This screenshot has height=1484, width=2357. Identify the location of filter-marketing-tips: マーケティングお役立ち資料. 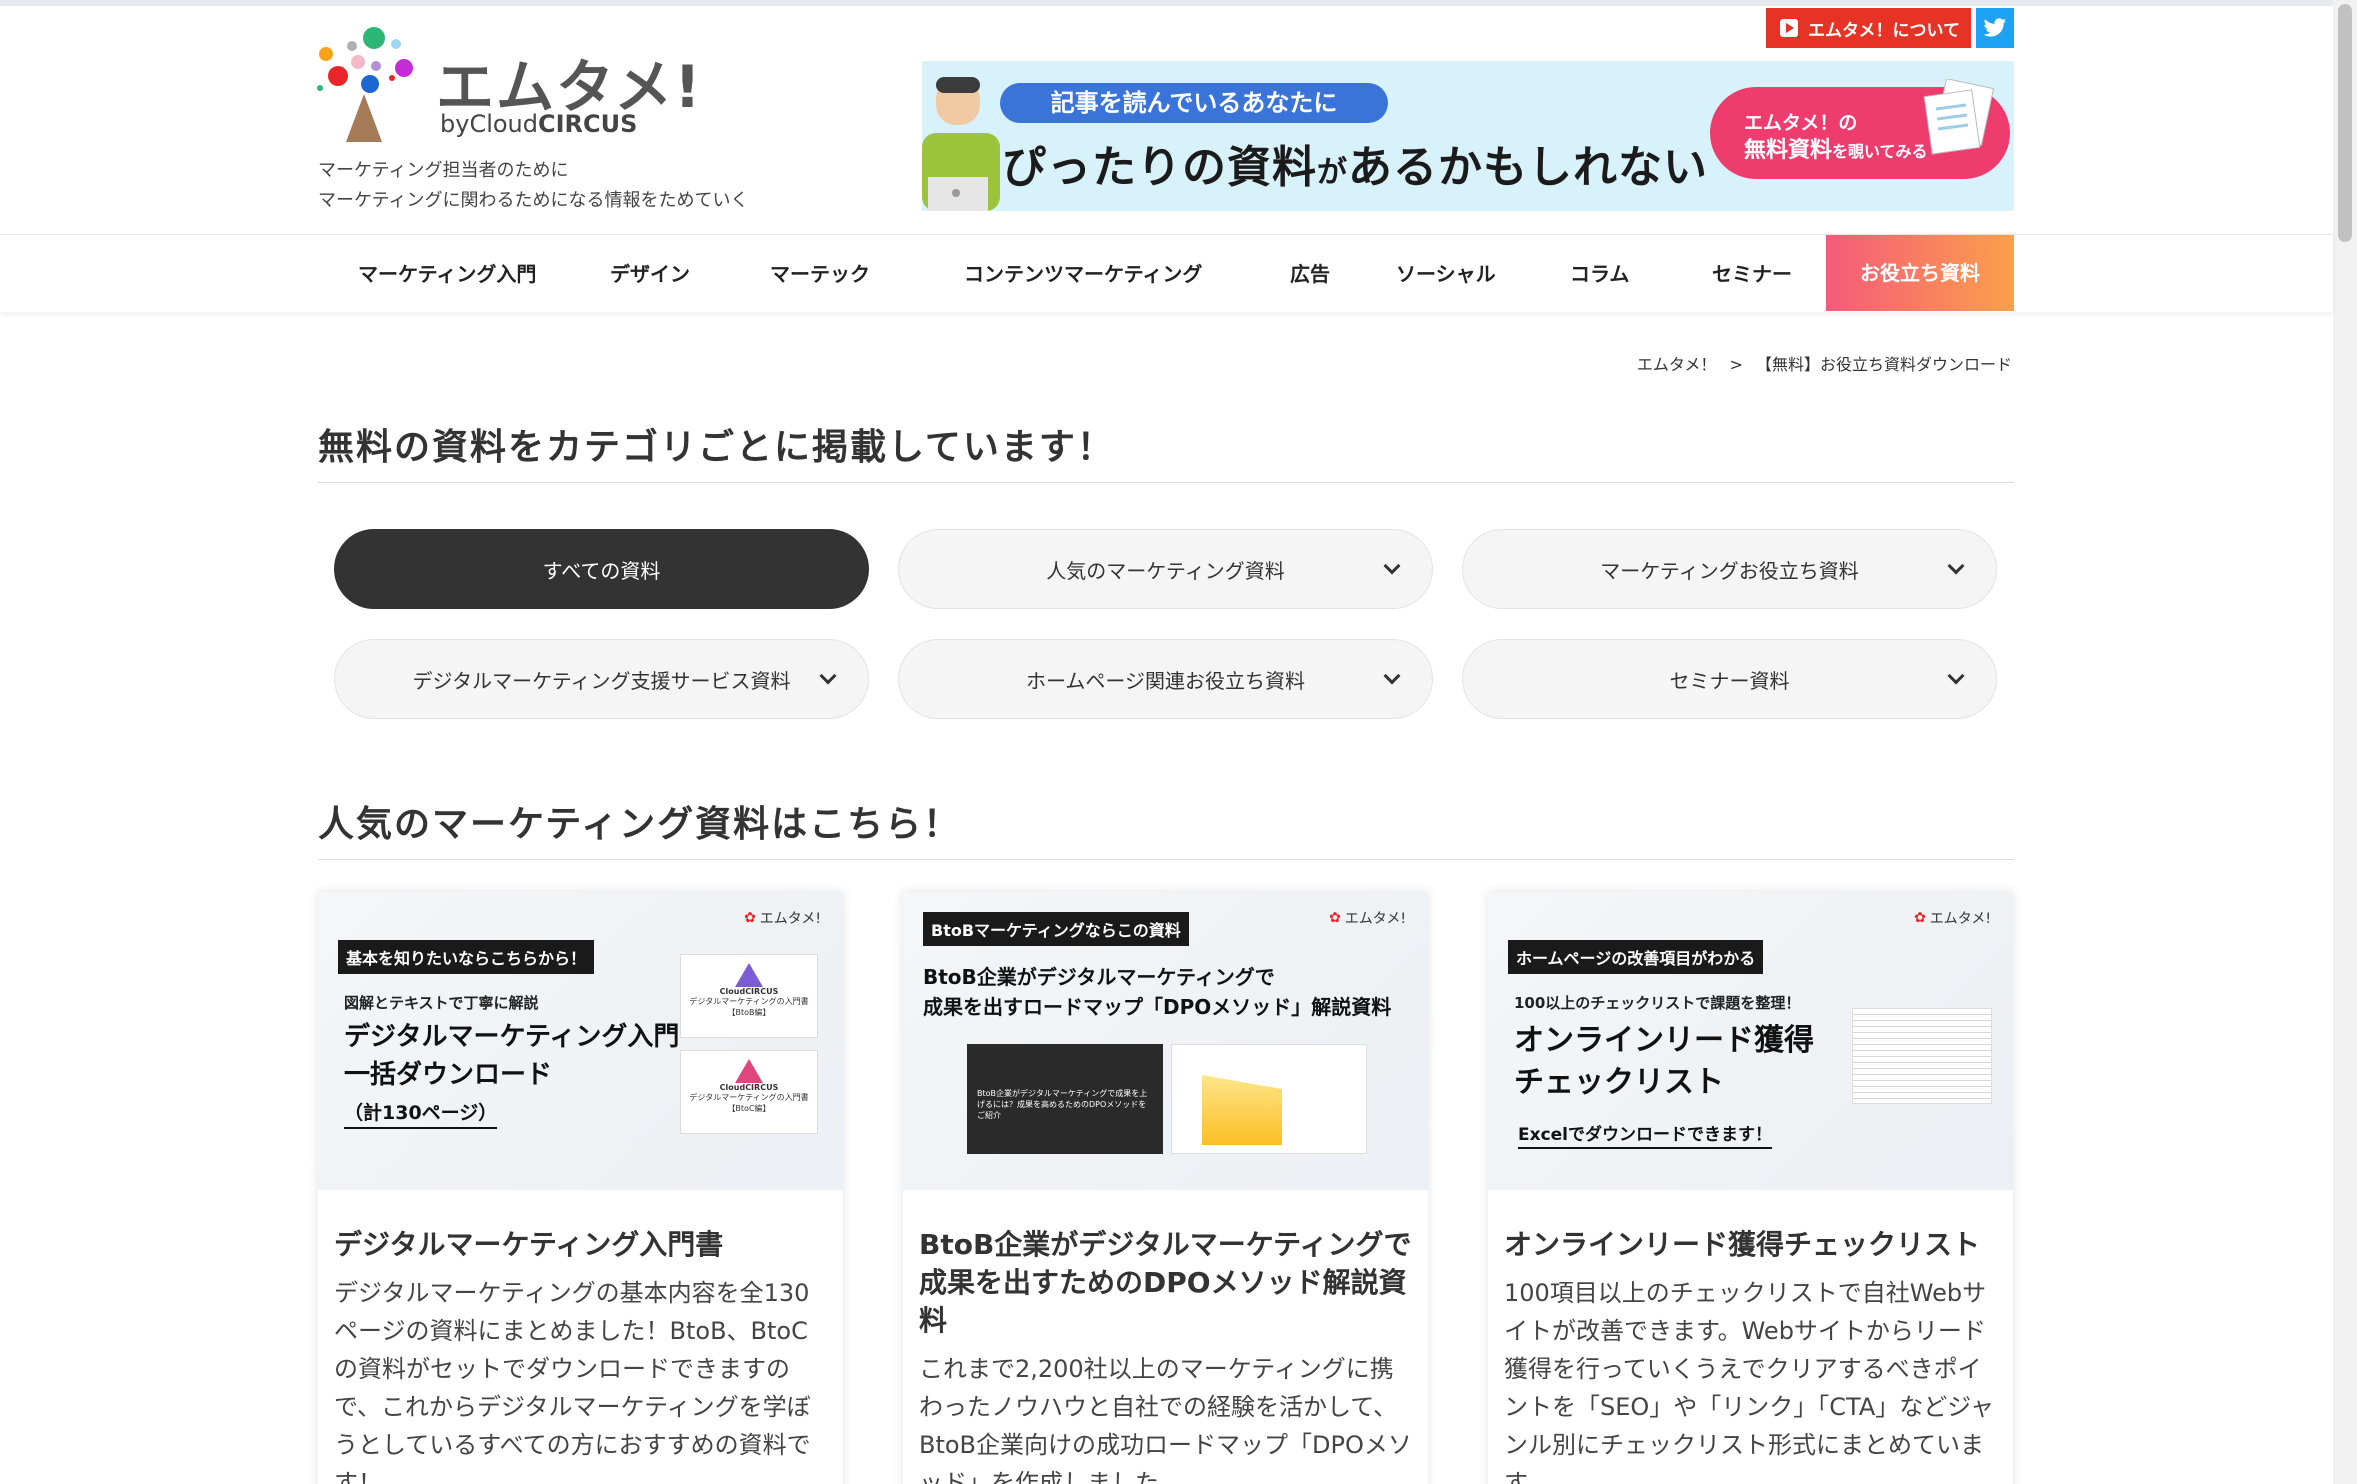
(1729, 569).